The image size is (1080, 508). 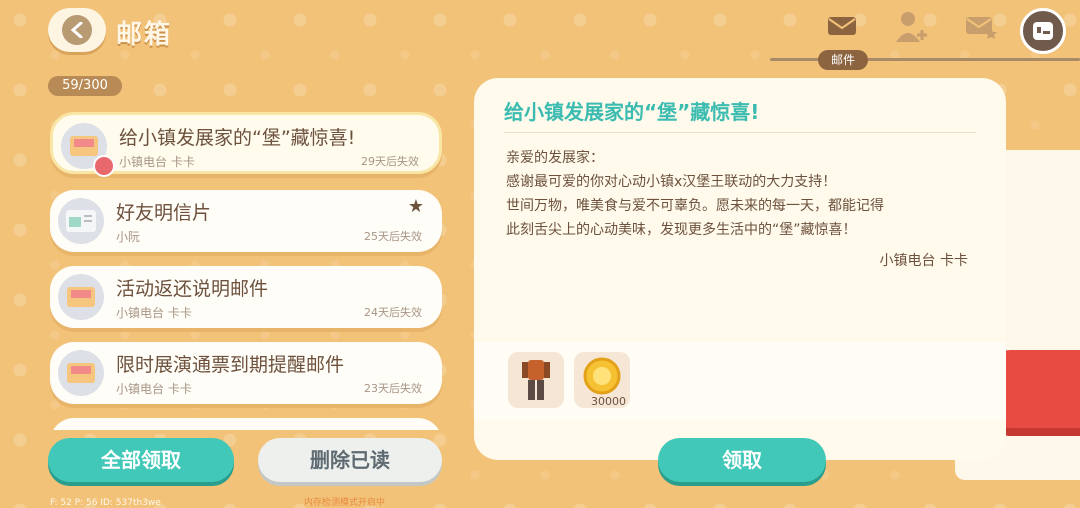 What do you see at coordinates (393, 388) in the screenshot?
I see `mail-expire: 23天后失效` at bounding box center [393, 388].